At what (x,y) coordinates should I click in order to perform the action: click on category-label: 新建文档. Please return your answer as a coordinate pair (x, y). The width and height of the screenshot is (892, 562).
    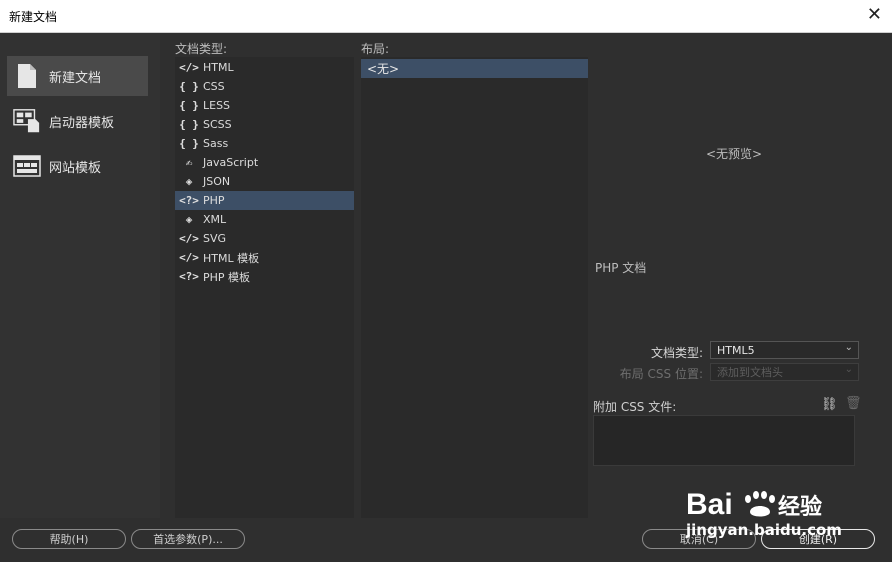
    Looking at the image, I should click on (75, 78).